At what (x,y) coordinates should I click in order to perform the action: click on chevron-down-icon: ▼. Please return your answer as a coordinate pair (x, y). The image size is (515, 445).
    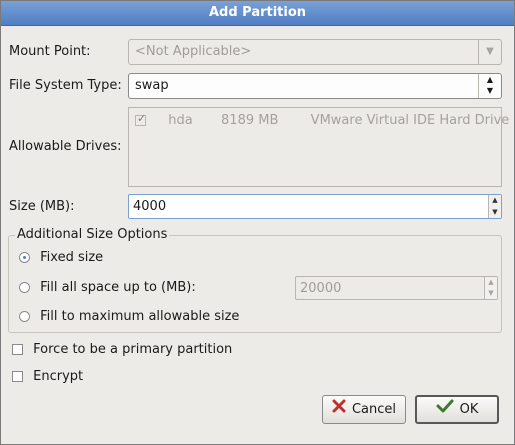
    Looking at the image, I should click on (489, 52).